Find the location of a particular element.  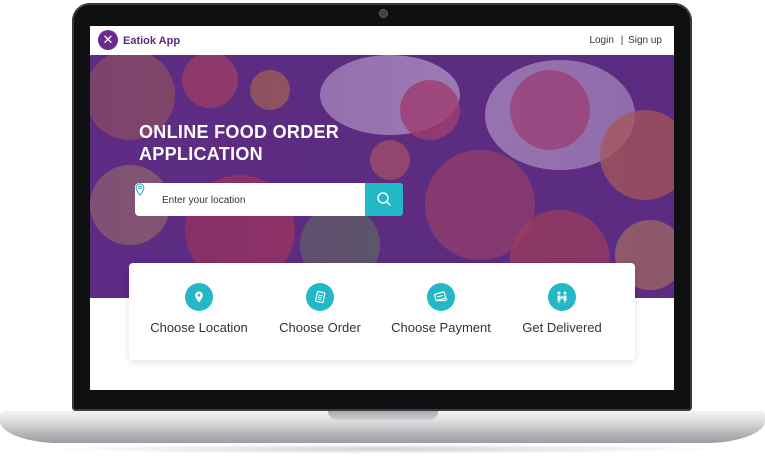

laptop-notch is located at coordinates (383, 415).